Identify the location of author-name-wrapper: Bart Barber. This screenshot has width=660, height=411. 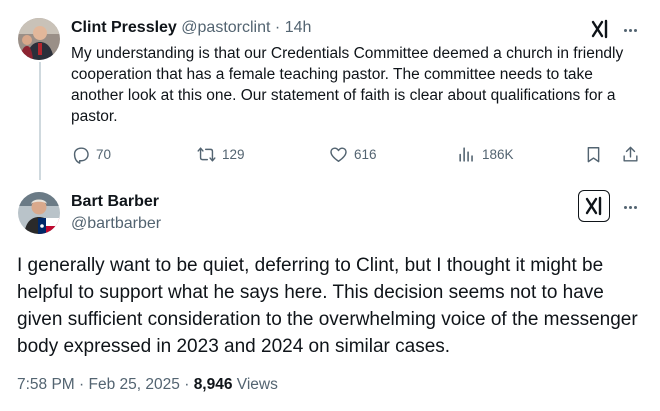
(115, 202).